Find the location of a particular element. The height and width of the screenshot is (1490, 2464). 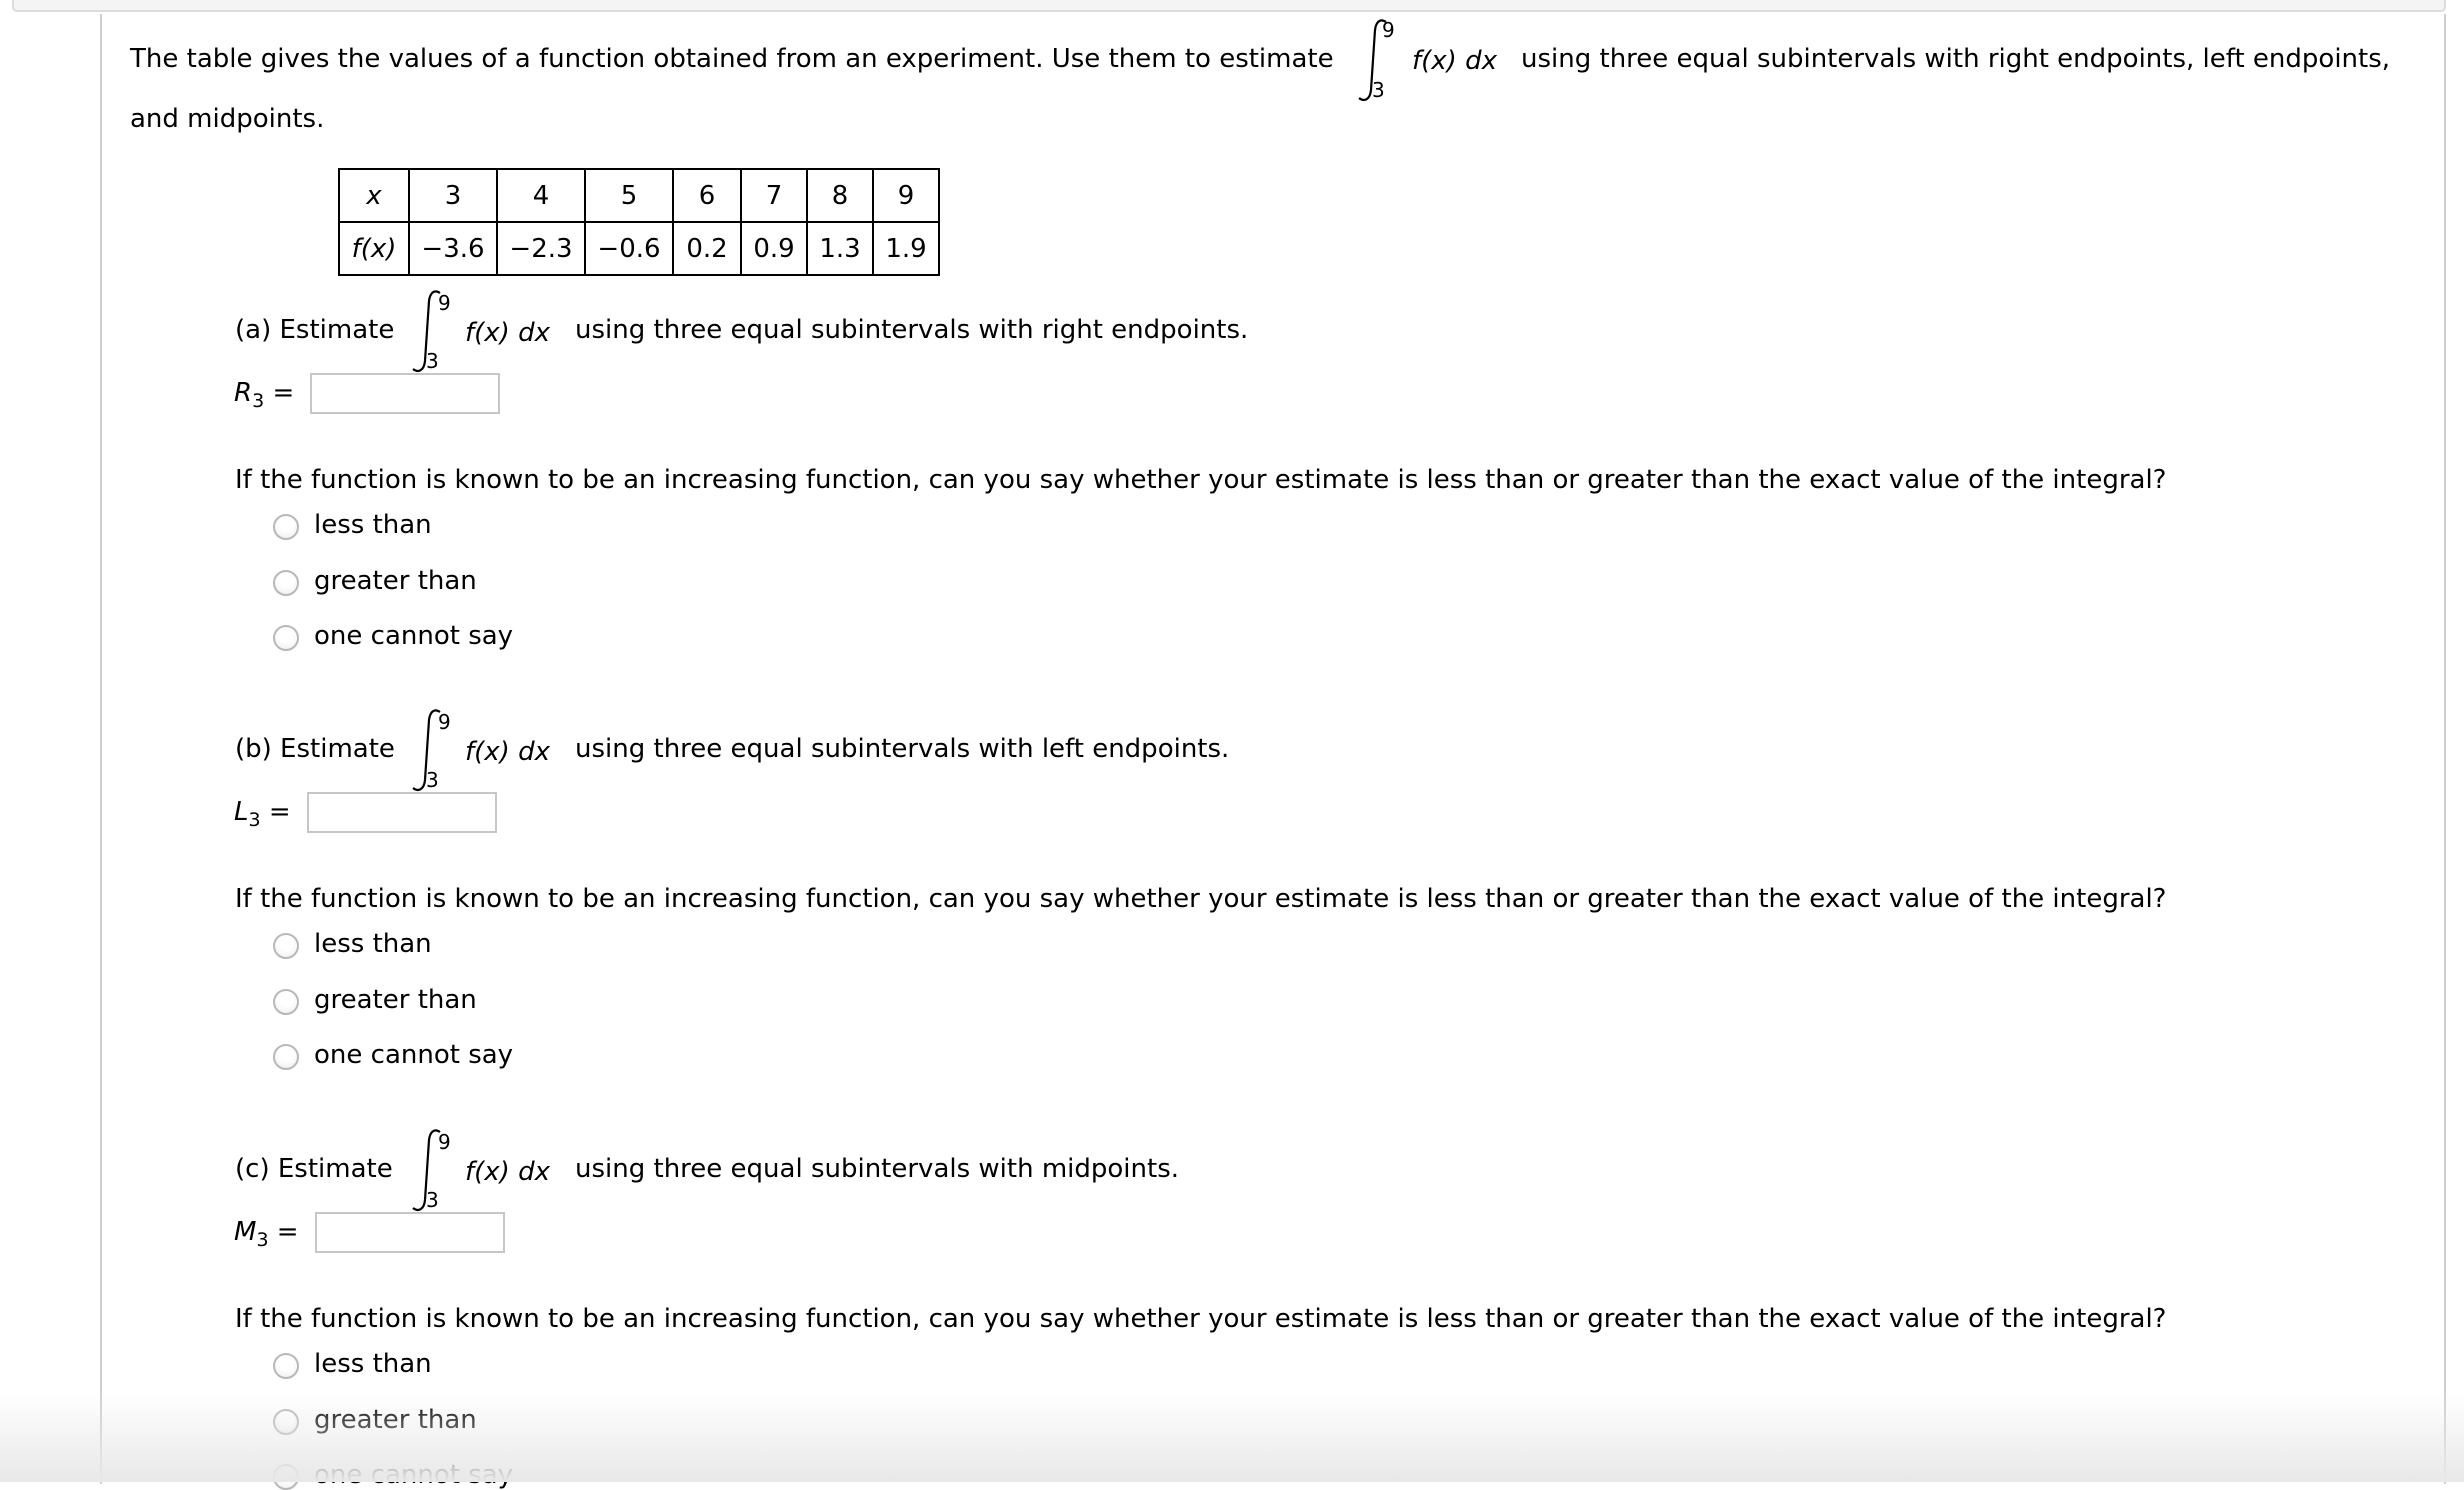

table-cell: −3.6 is located at coordinates (453, 248).